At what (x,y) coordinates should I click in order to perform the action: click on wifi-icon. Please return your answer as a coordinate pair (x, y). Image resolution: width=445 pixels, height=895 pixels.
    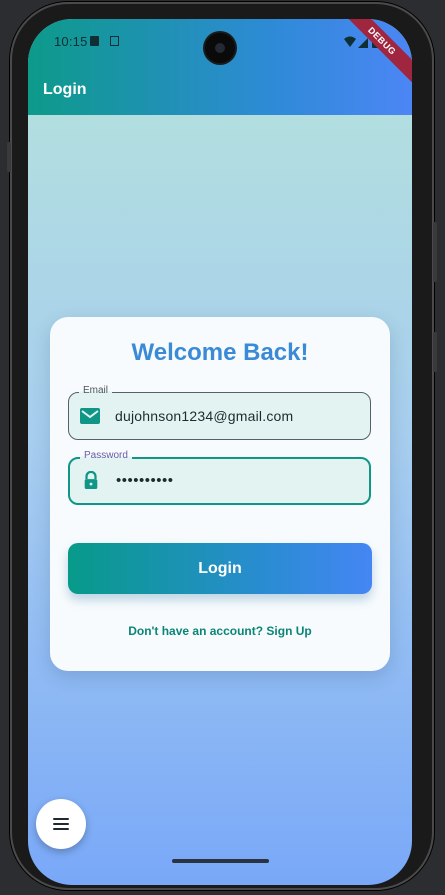
    Looking at the image, I should click on (350, 41).